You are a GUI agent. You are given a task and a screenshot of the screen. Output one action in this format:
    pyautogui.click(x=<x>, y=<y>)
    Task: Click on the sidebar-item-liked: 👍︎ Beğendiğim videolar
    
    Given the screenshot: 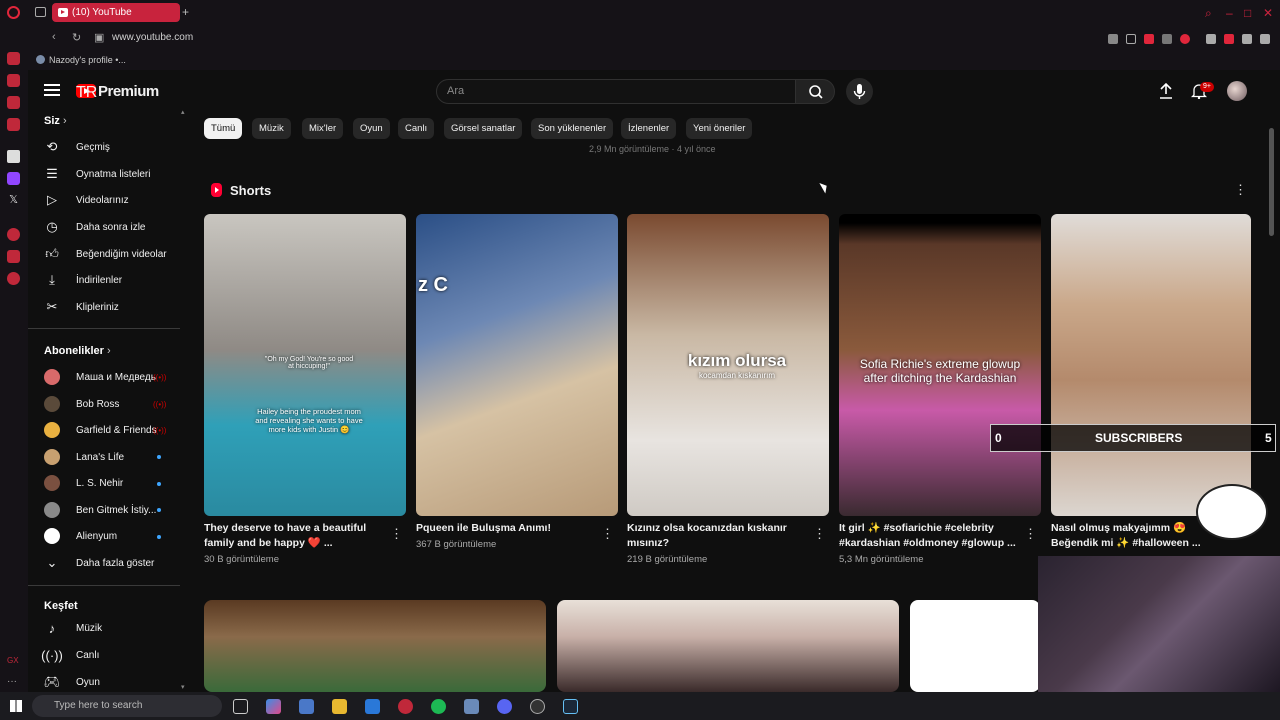 What is the action you would take?
    pyautogui.click(x=105, y=254)
    